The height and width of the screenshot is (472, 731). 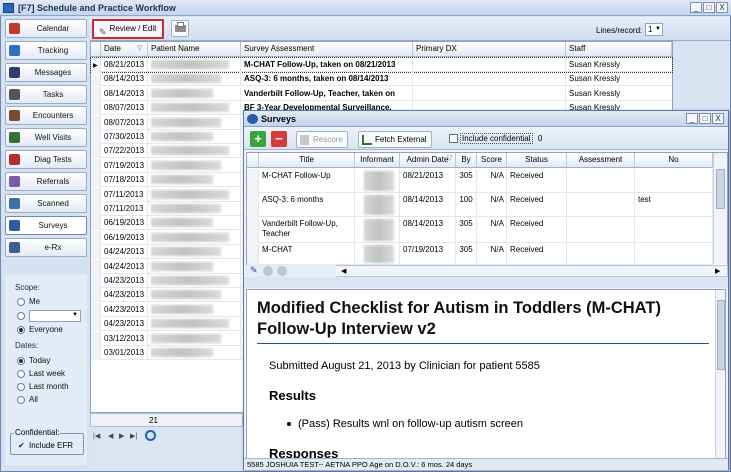 What do you see at coordinates (720, 374) in the screenshot?
I see `report-vscroll` at bounding box center [720, 374].